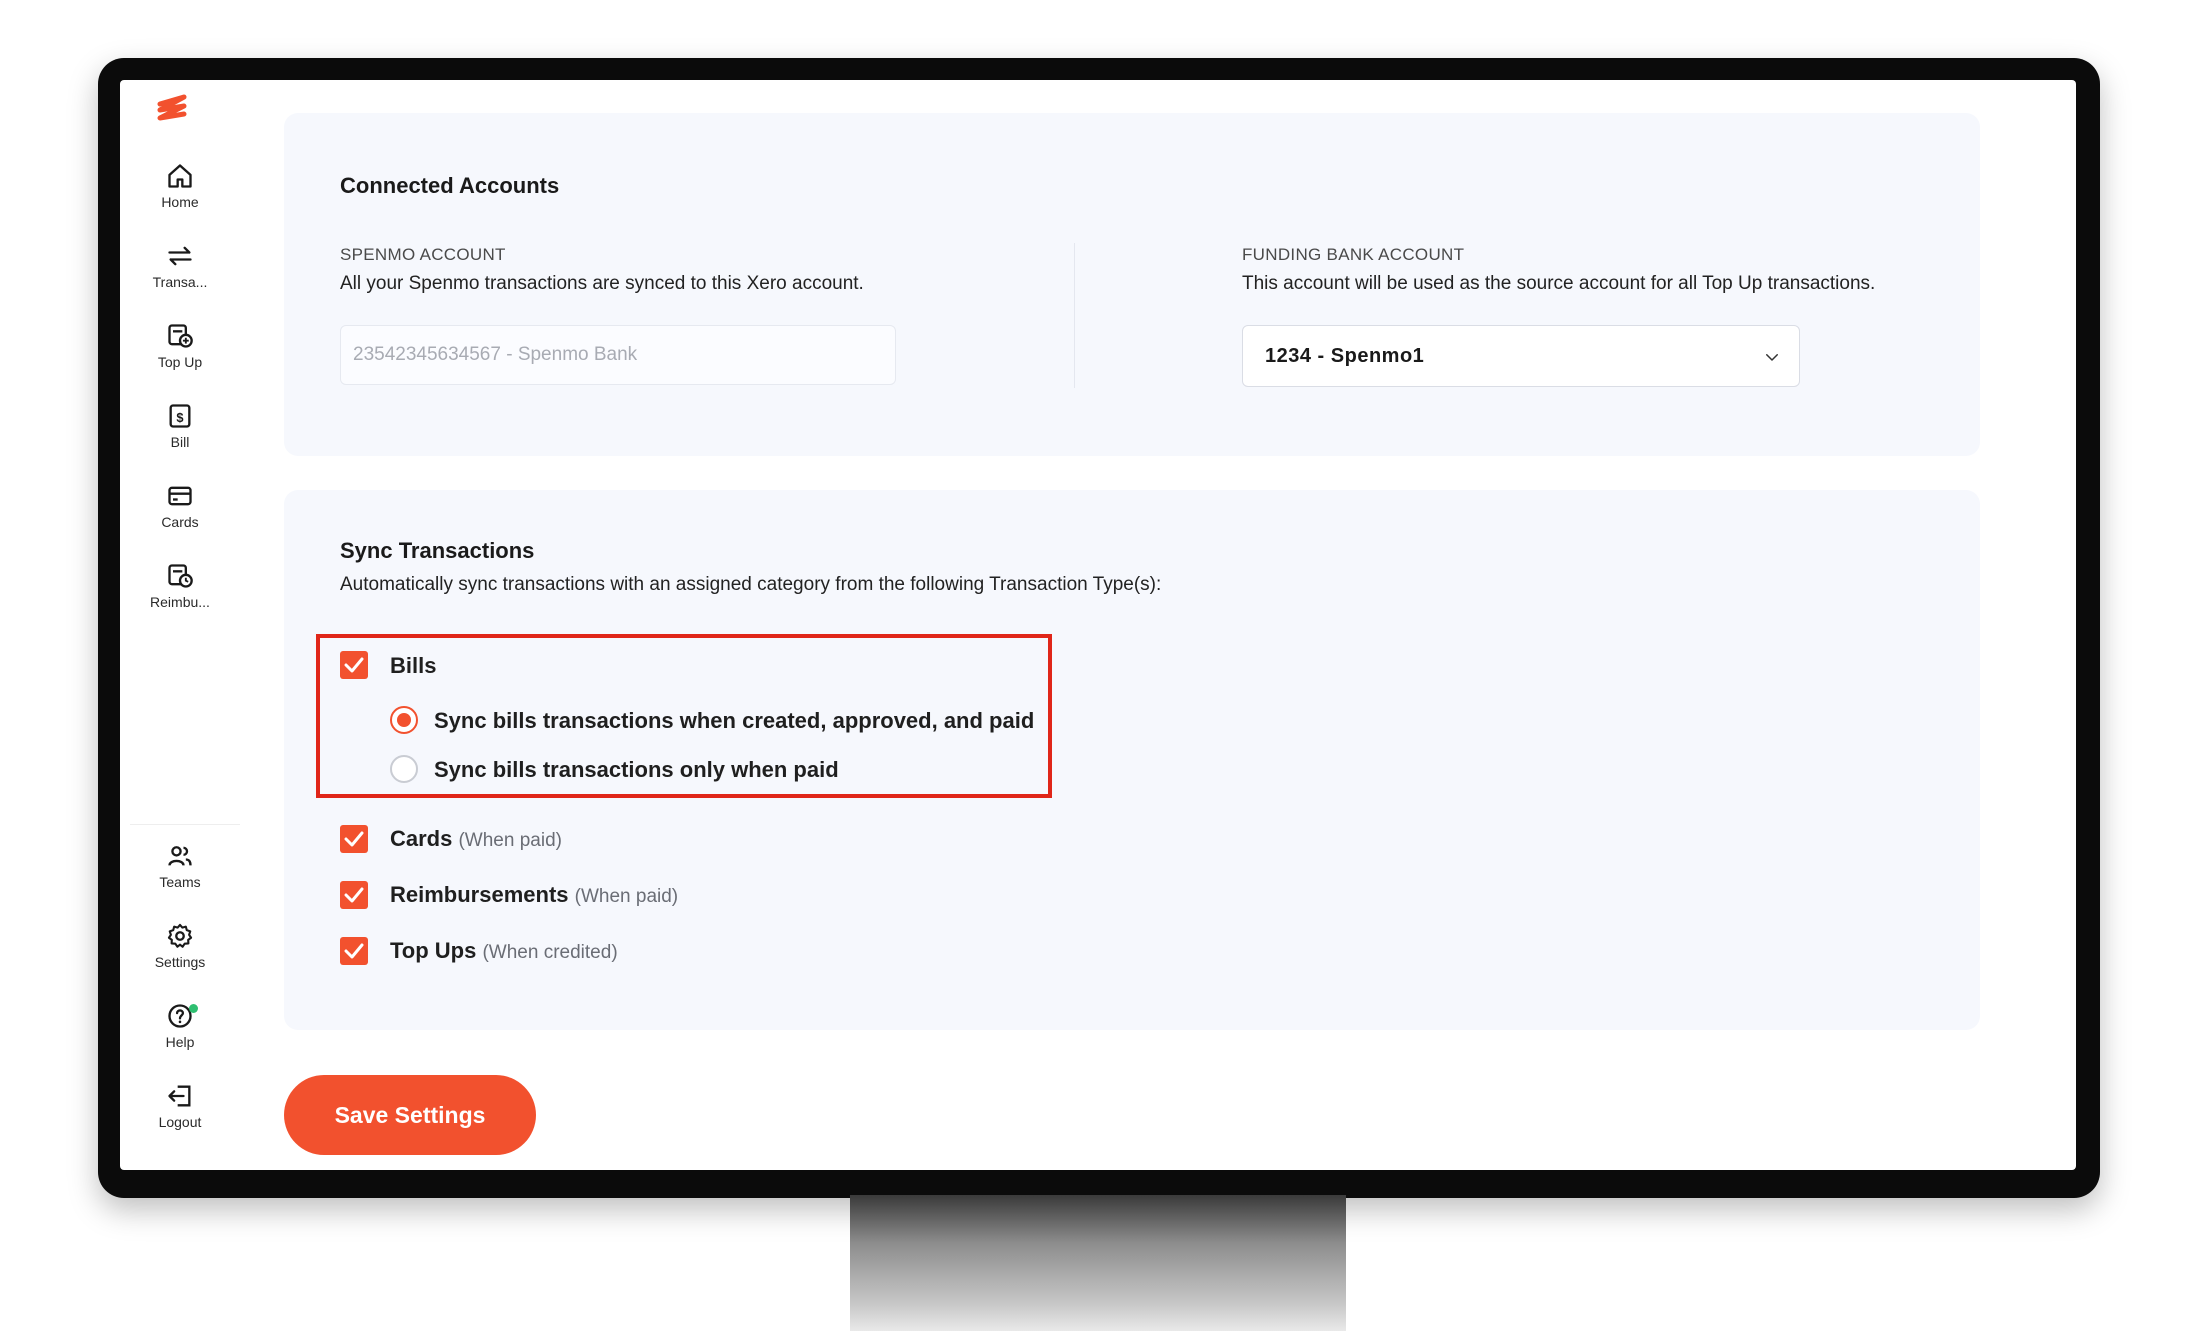 The width and height of the screenshot is (2186, 1331). I want to click on cards-option: Cards (When paid), so click(476, 839).